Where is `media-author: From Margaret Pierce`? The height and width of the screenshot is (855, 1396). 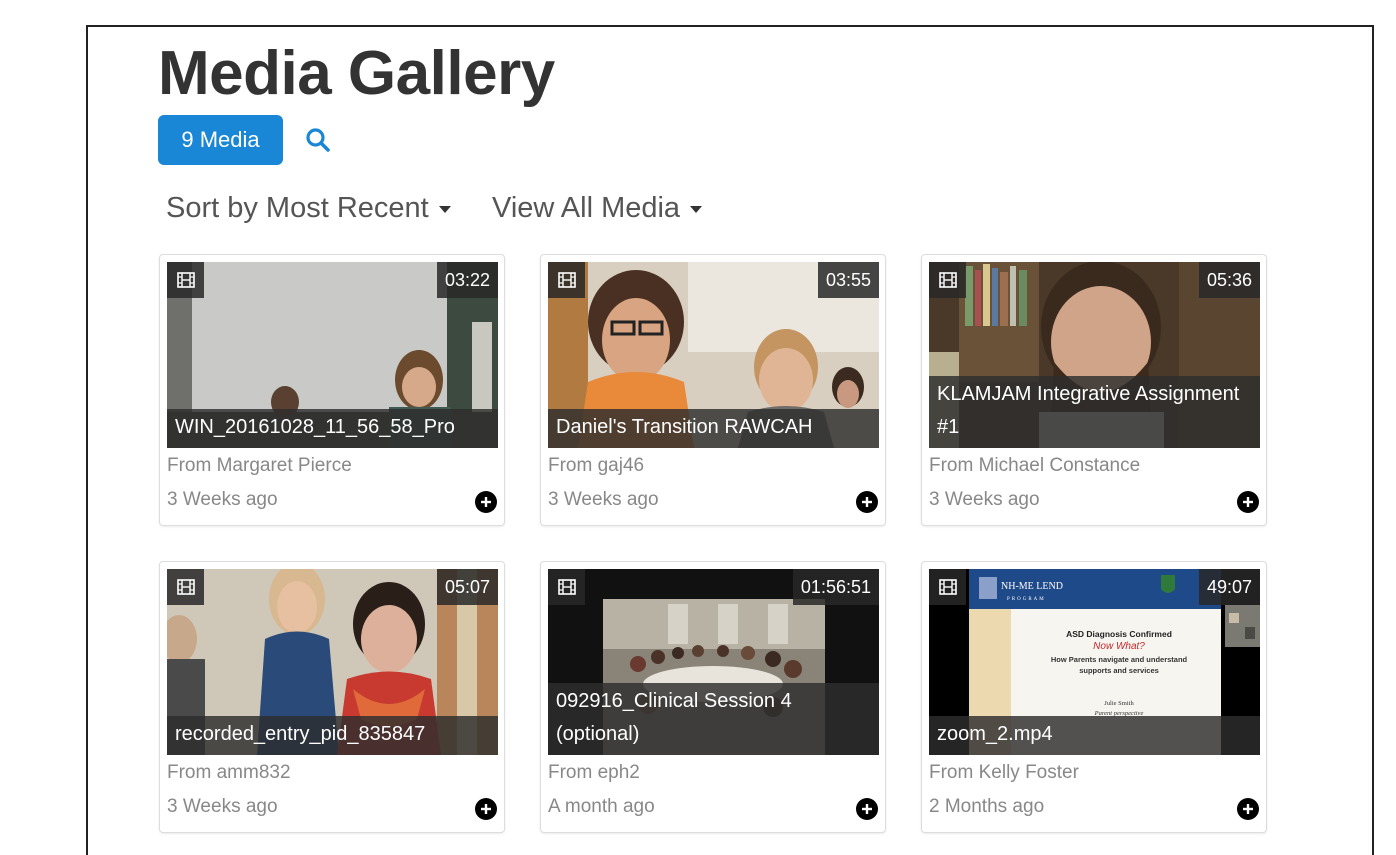
media-author: From Margaret Pierce is located at coordinates (259, 465).